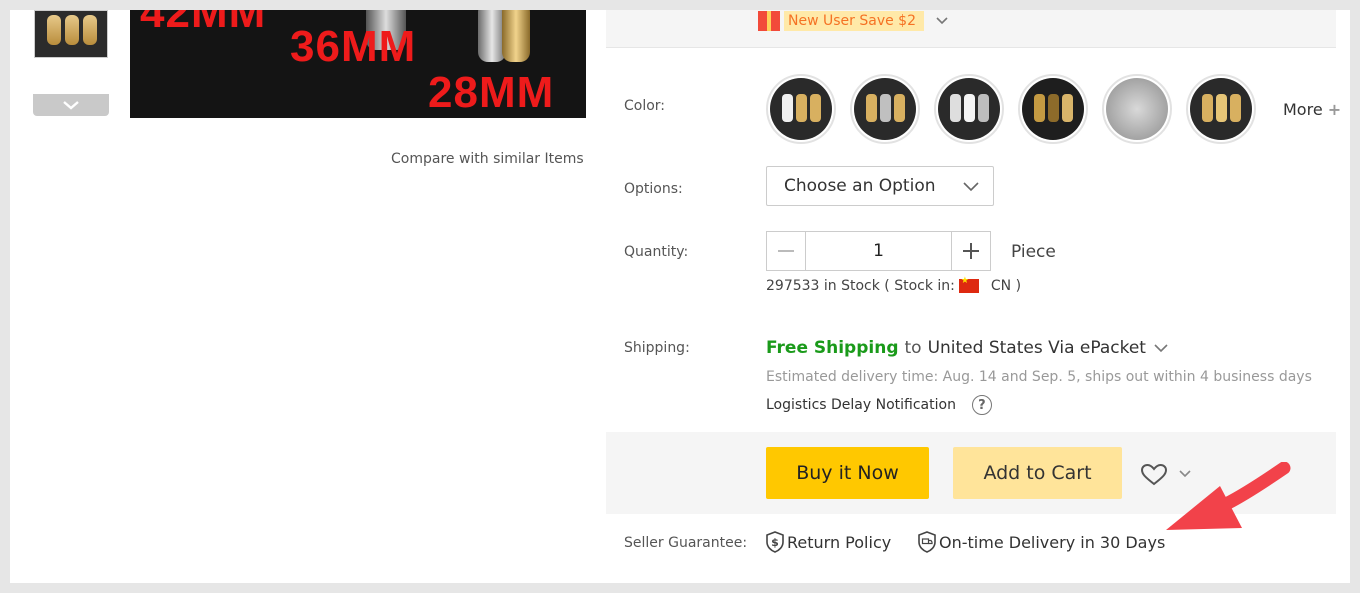 This screenshot has width=1360, height=593. Describe the element at coordinates (1154, 475) in the screenshot. I see `heart-icon` at that location.